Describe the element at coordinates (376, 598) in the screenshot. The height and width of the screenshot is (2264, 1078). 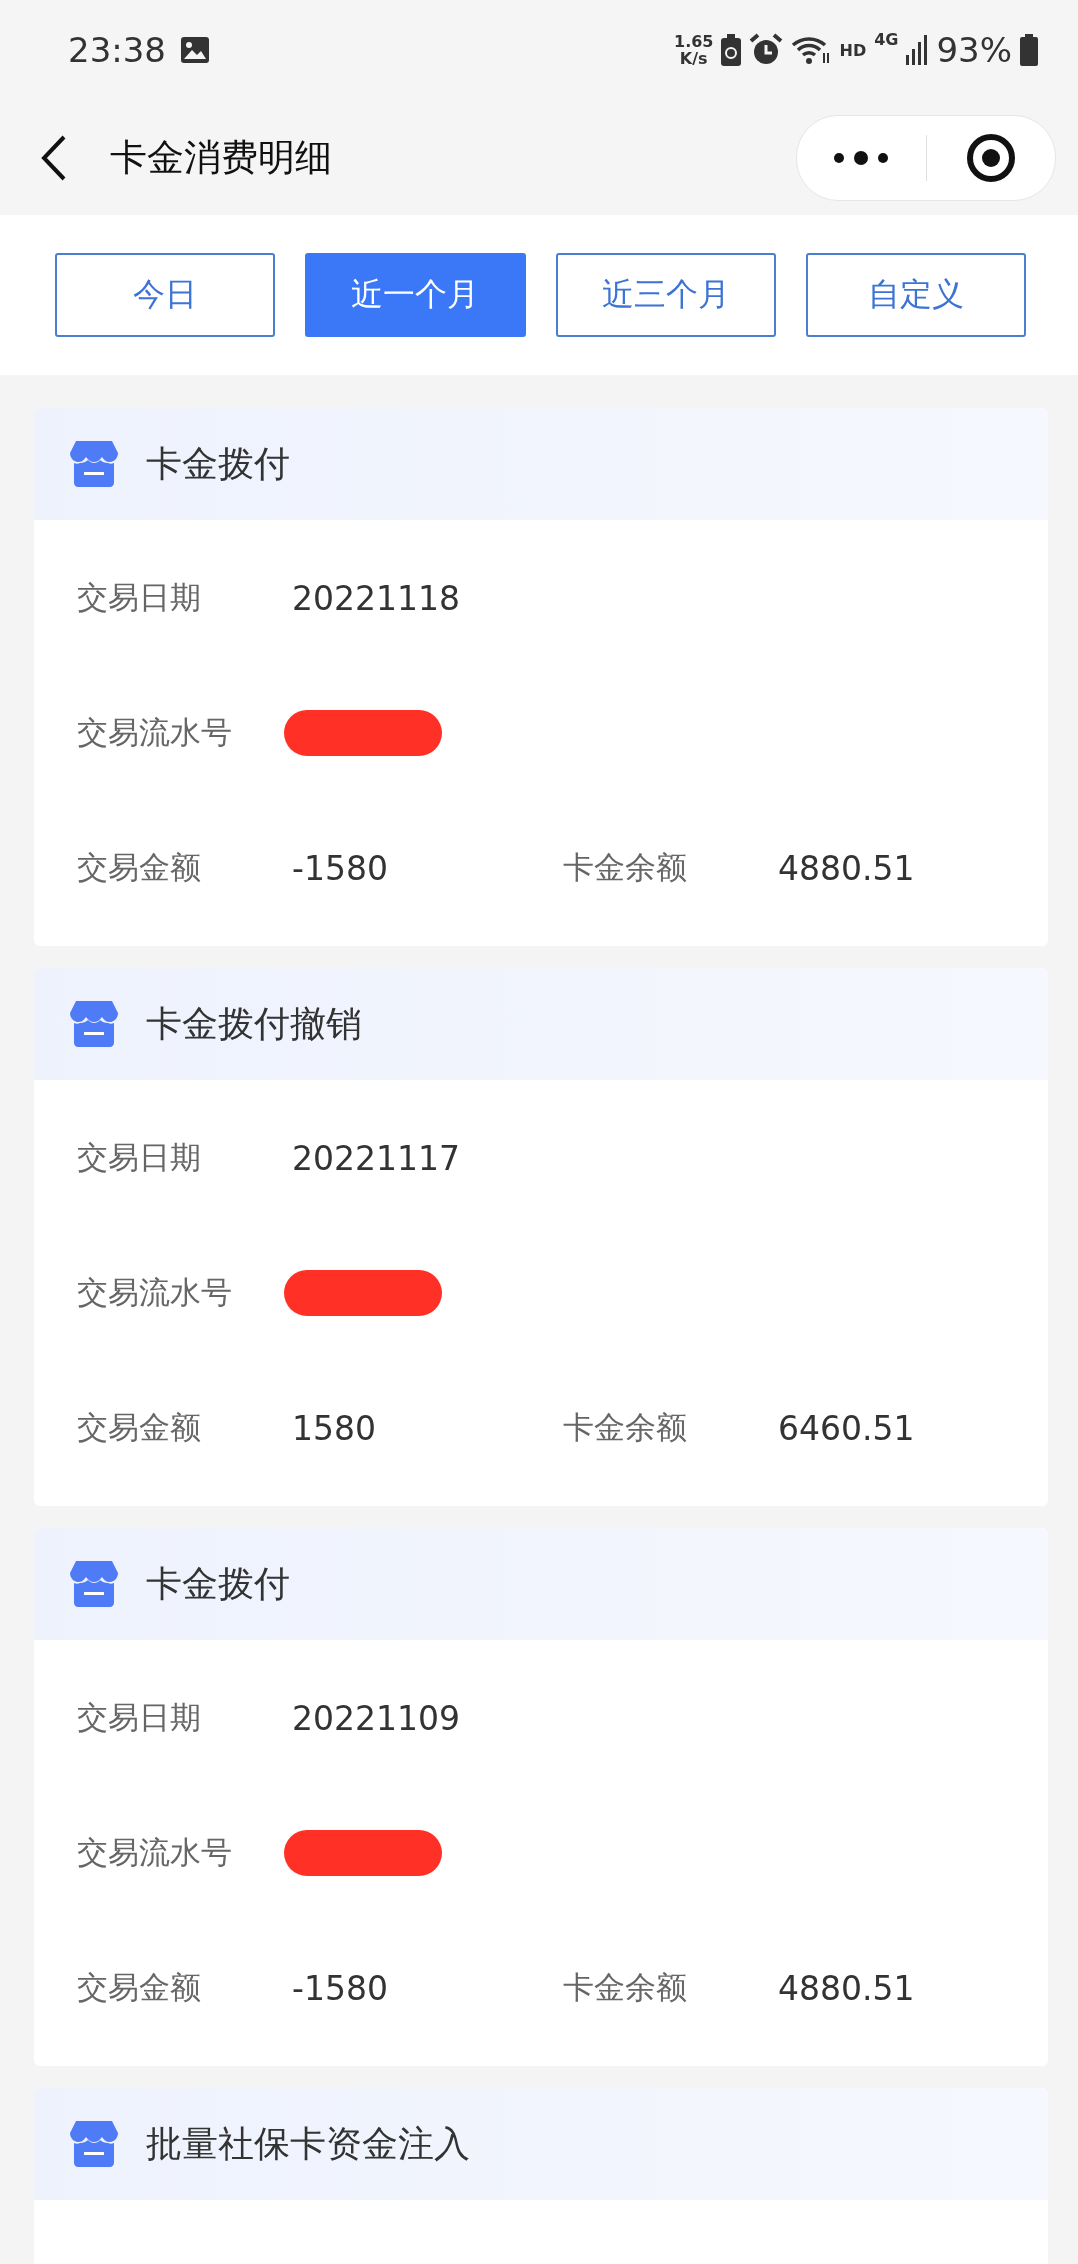
I see `field-value: 20221118` at that location.